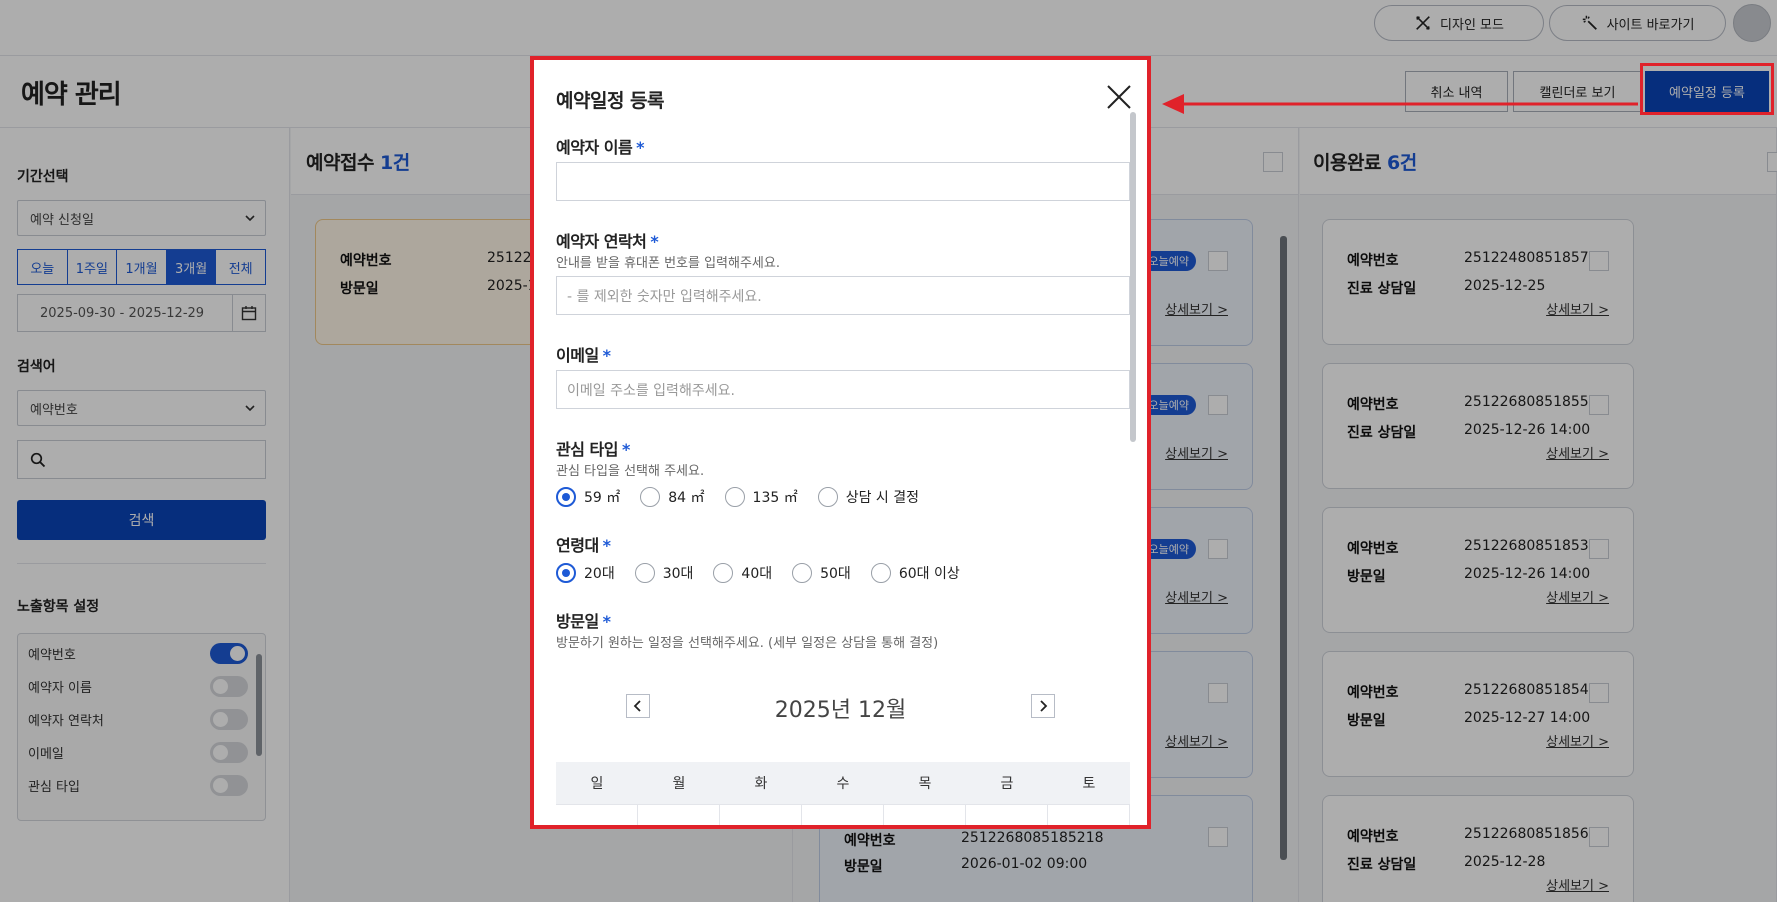  I want to click on phone-help: 안내를 받을 휴대폰 번호를 입력해주세요., so click(668, 263).